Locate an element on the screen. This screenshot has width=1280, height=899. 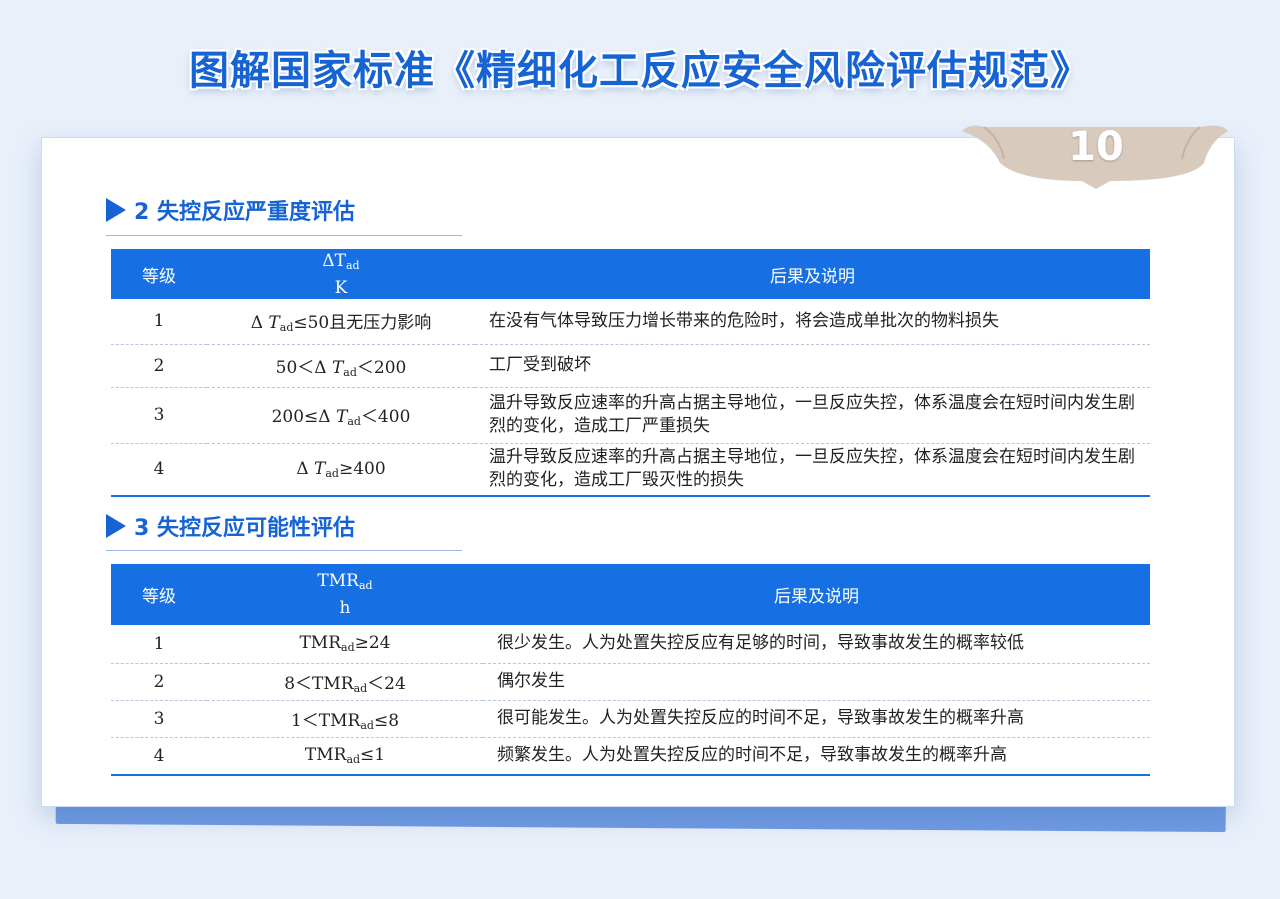
cell-description: 工厂受到破坏 is located at coordinates (812, 366).